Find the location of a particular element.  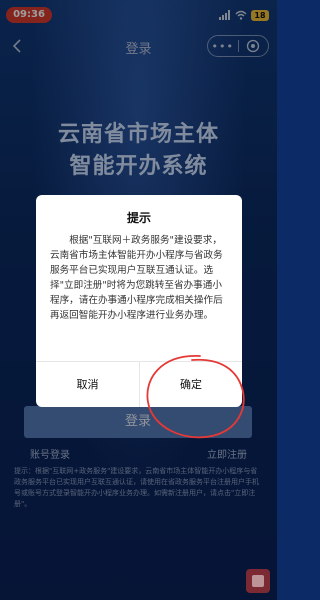

cancel-button: 取消 is located at coordinates (87, 384).